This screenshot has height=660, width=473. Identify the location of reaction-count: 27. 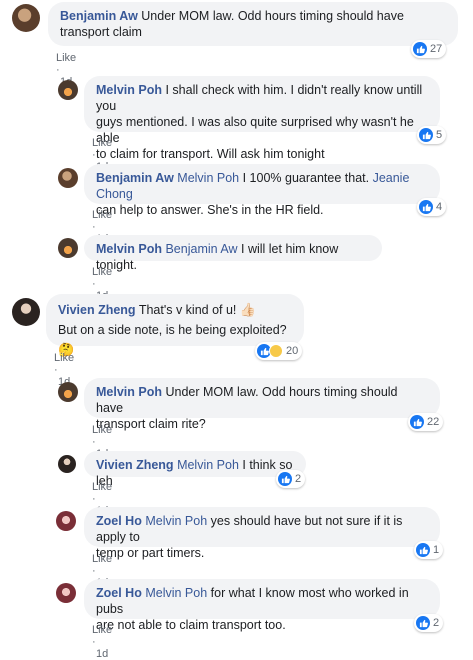
(429, 49).